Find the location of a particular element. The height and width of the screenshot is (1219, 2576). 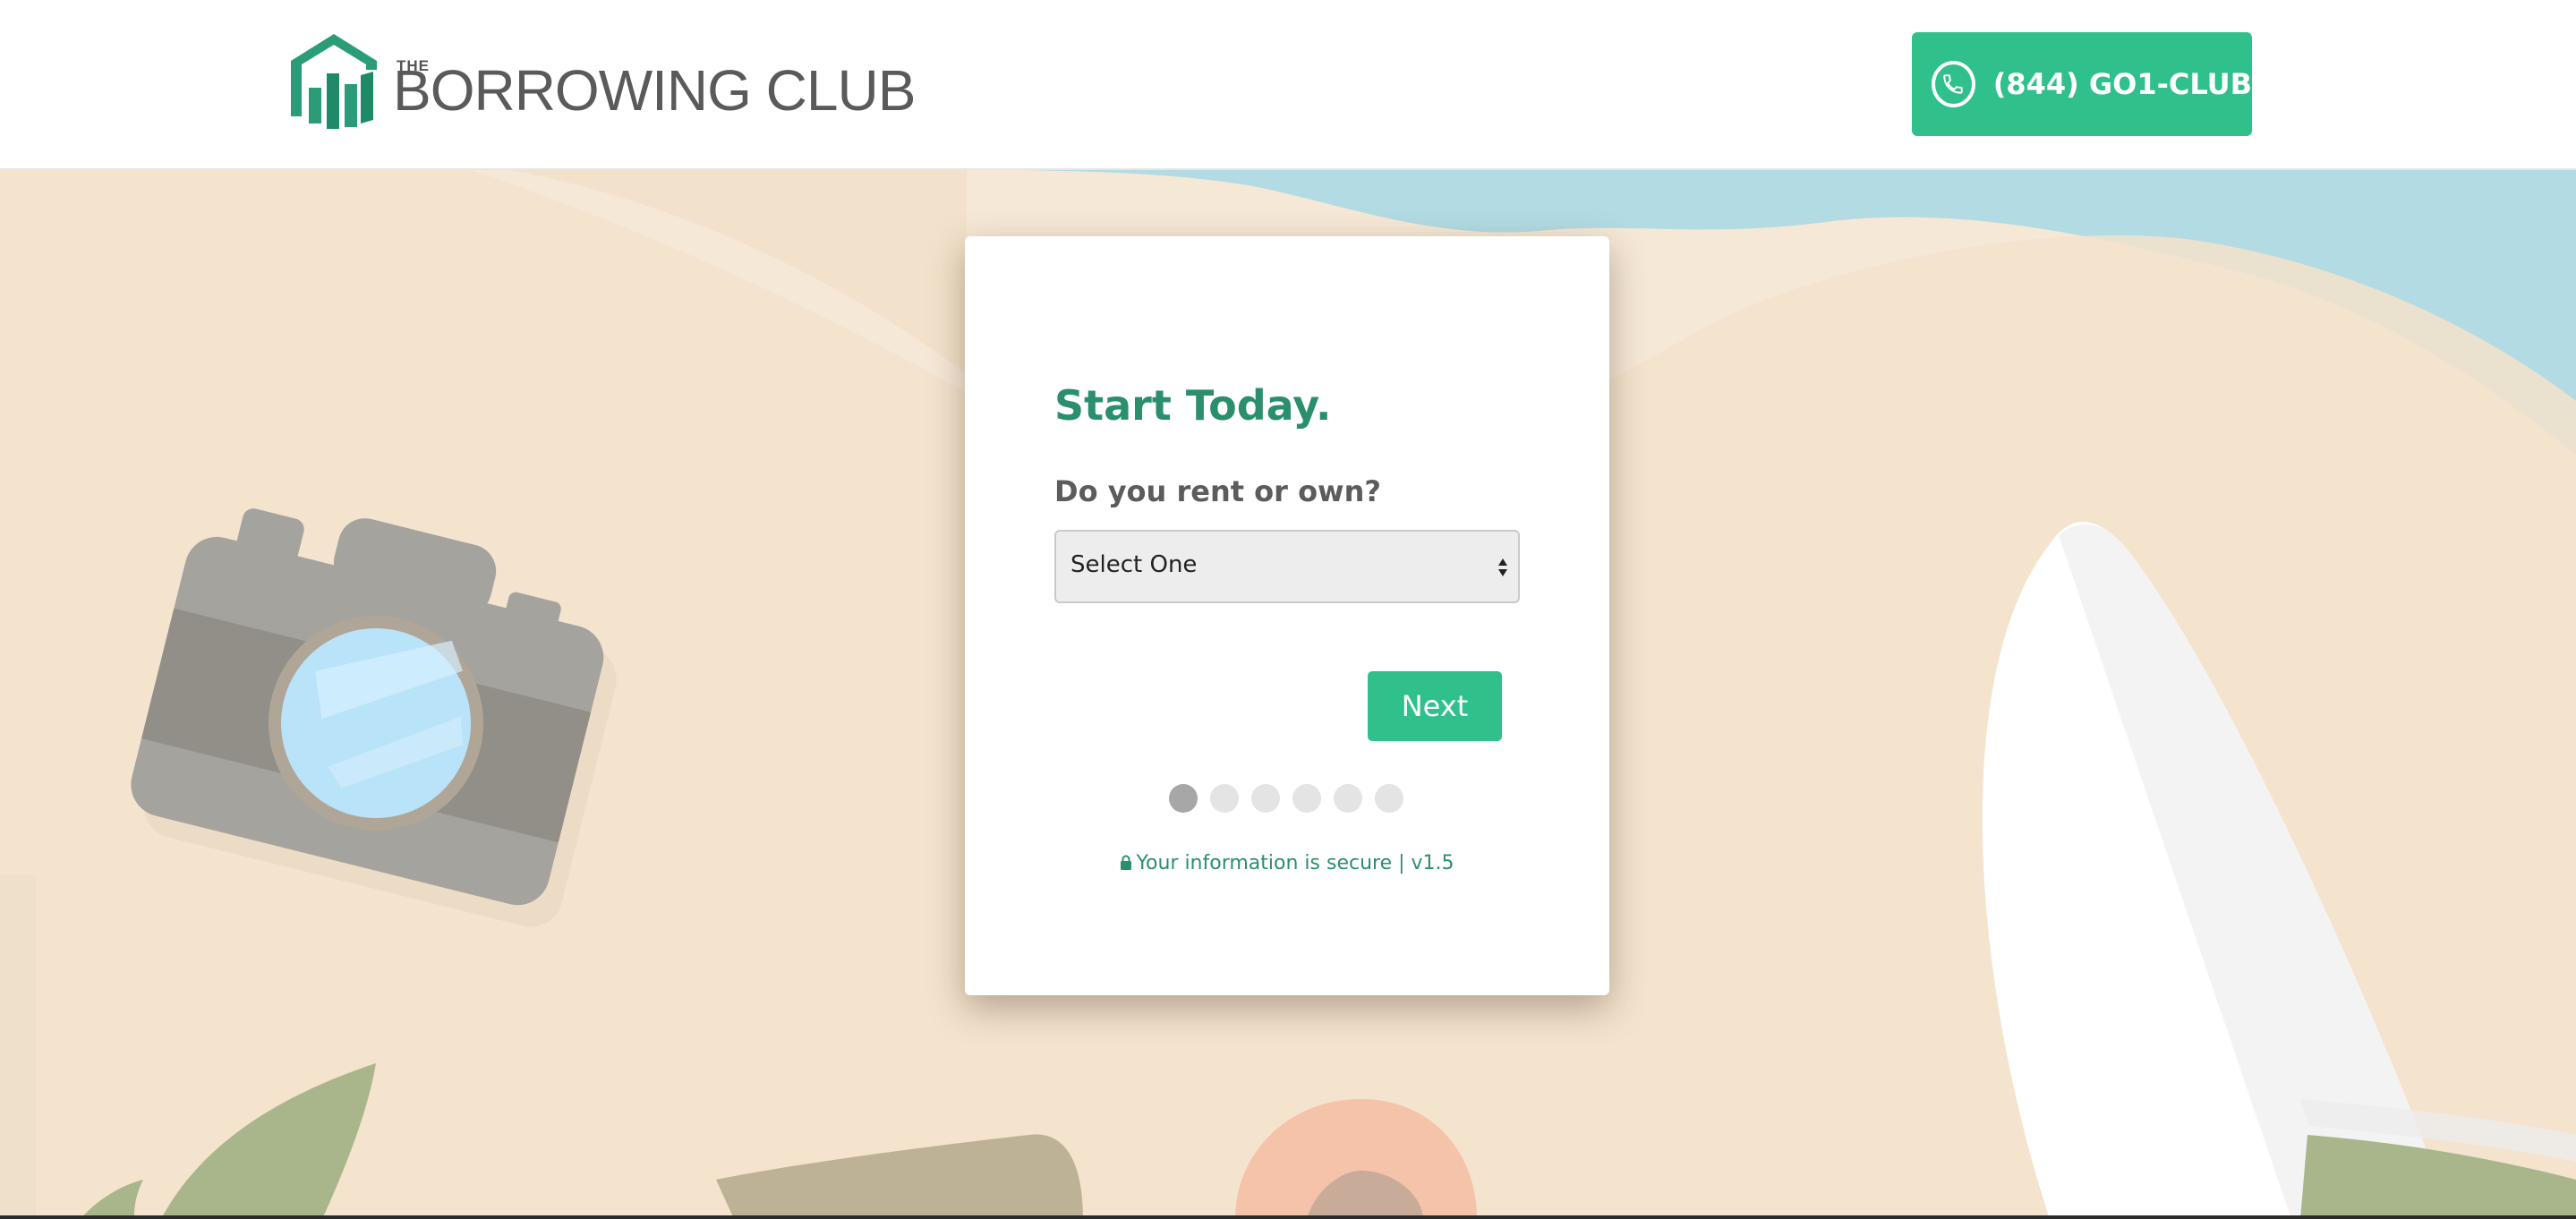

select-arrows-icon is located at coordinates (1502, 567).